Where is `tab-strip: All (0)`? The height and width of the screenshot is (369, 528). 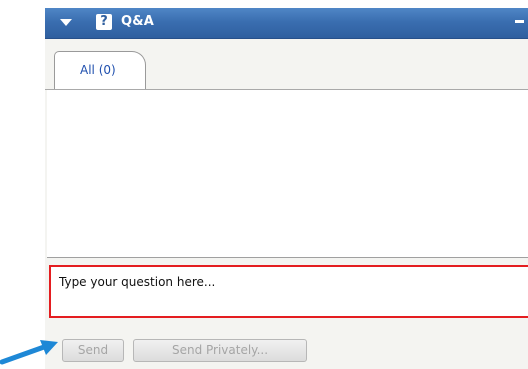 tab-strip: All (0) is located at coordinates (286, 64).